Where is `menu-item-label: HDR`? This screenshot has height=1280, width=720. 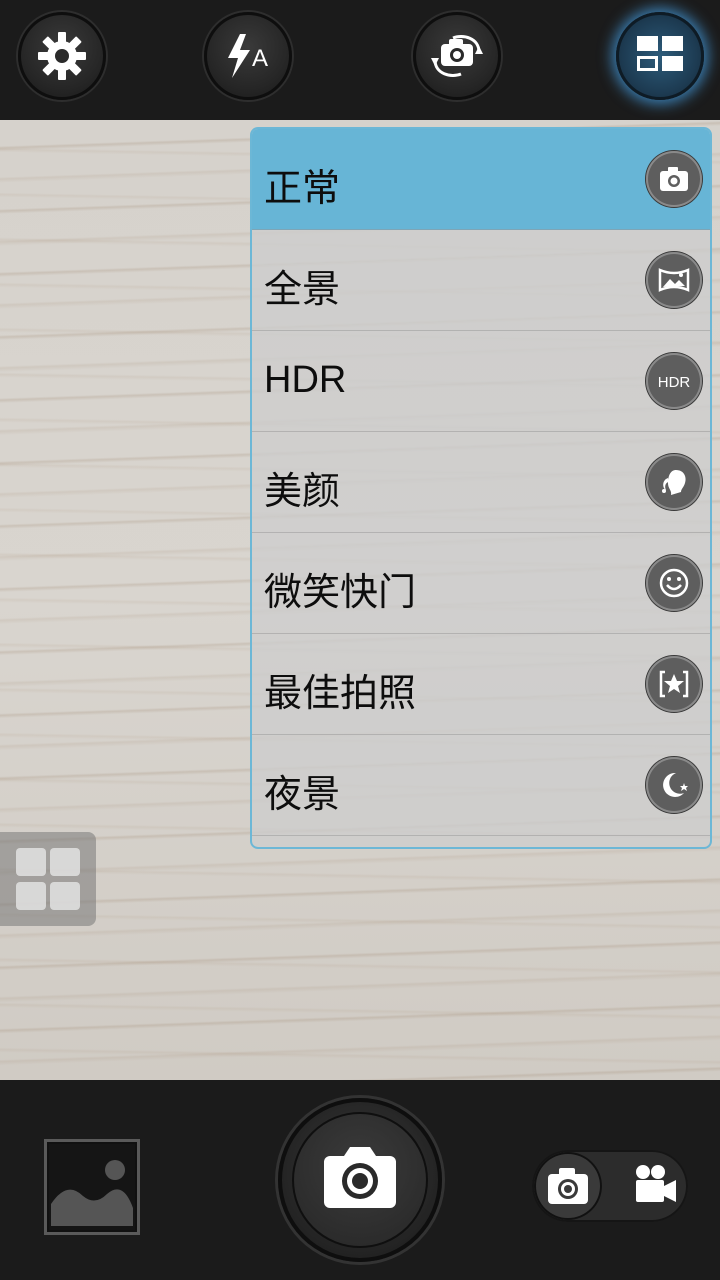 menu-item-label: HDR is located at coordinates (305, 380).